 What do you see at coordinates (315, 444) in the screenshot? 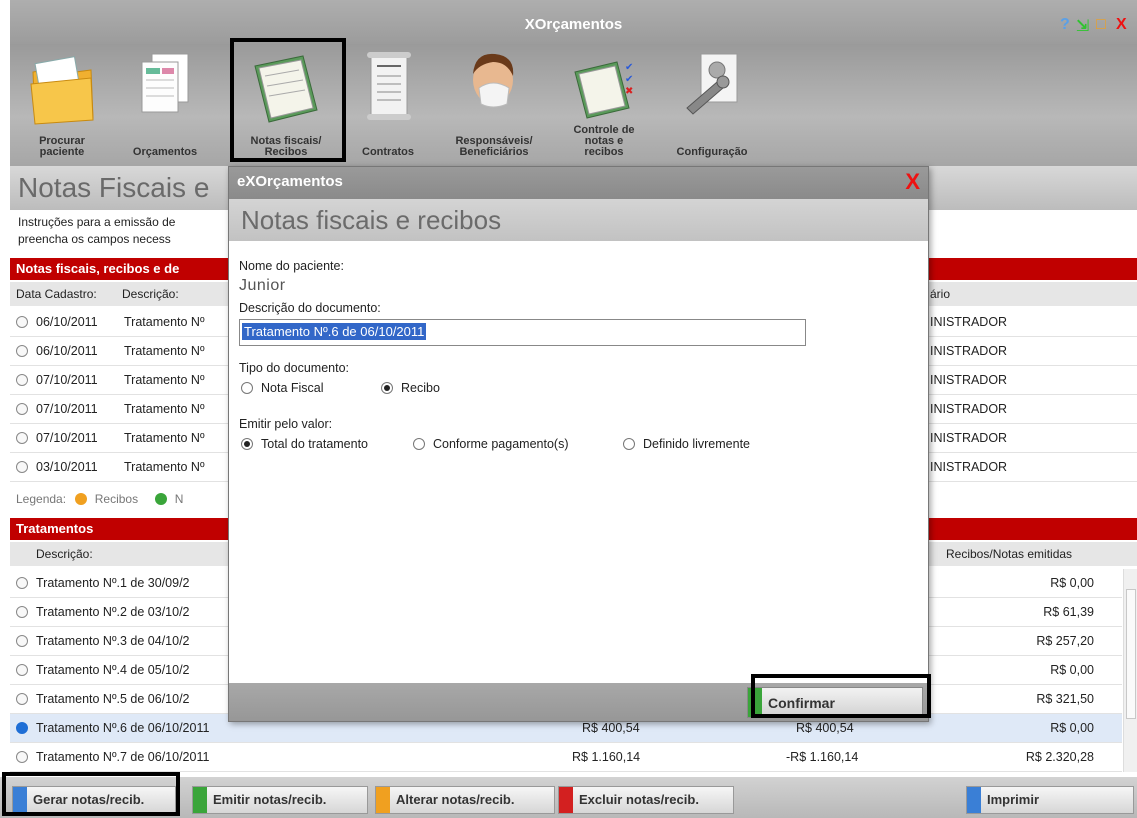
I see `radio-label: Total do tratamento` at bounding box center [315, 444].